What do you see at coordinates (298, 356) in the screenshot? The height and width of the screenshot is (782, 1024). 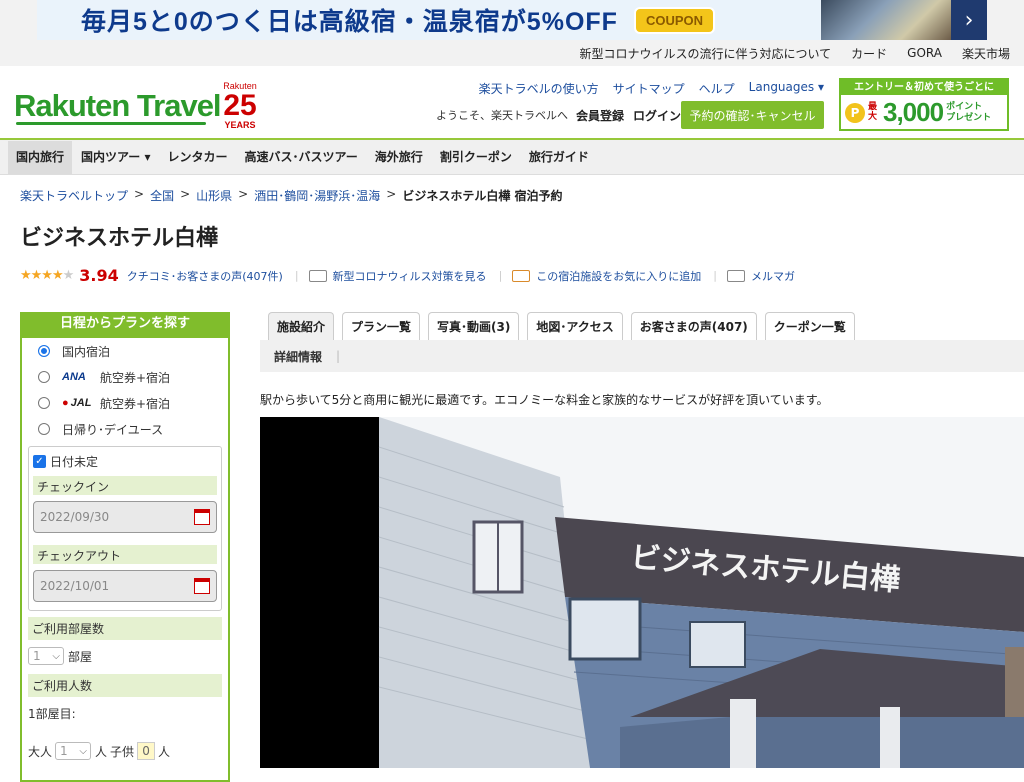 I see `subtab-details: 詳細情報` at bounding box center [298, 356].